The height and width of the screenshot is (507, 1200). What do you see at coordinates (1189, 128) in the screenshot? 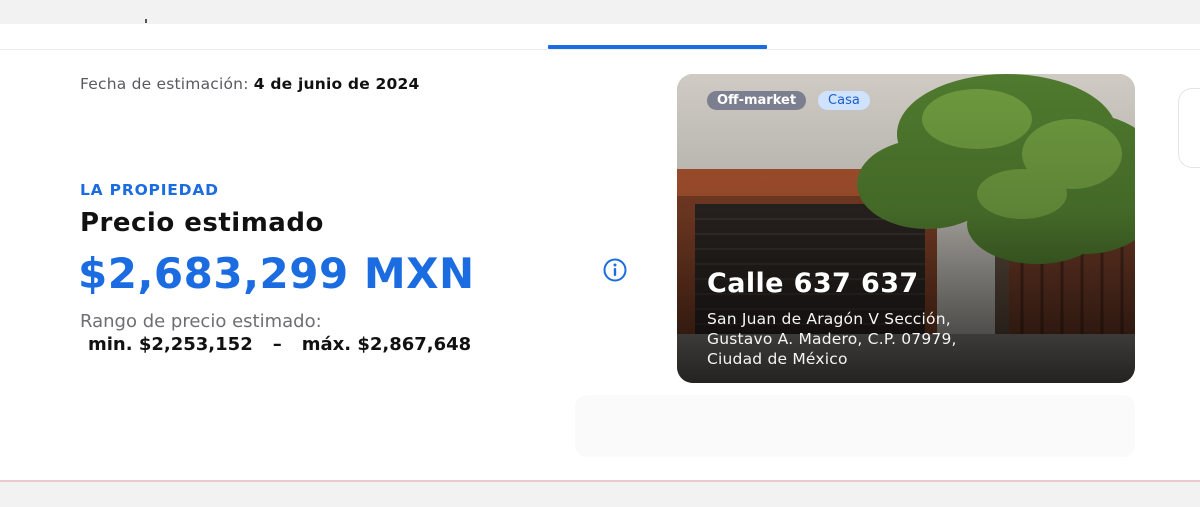
I see `next-card-edge` at bounding box center [1189, 128].